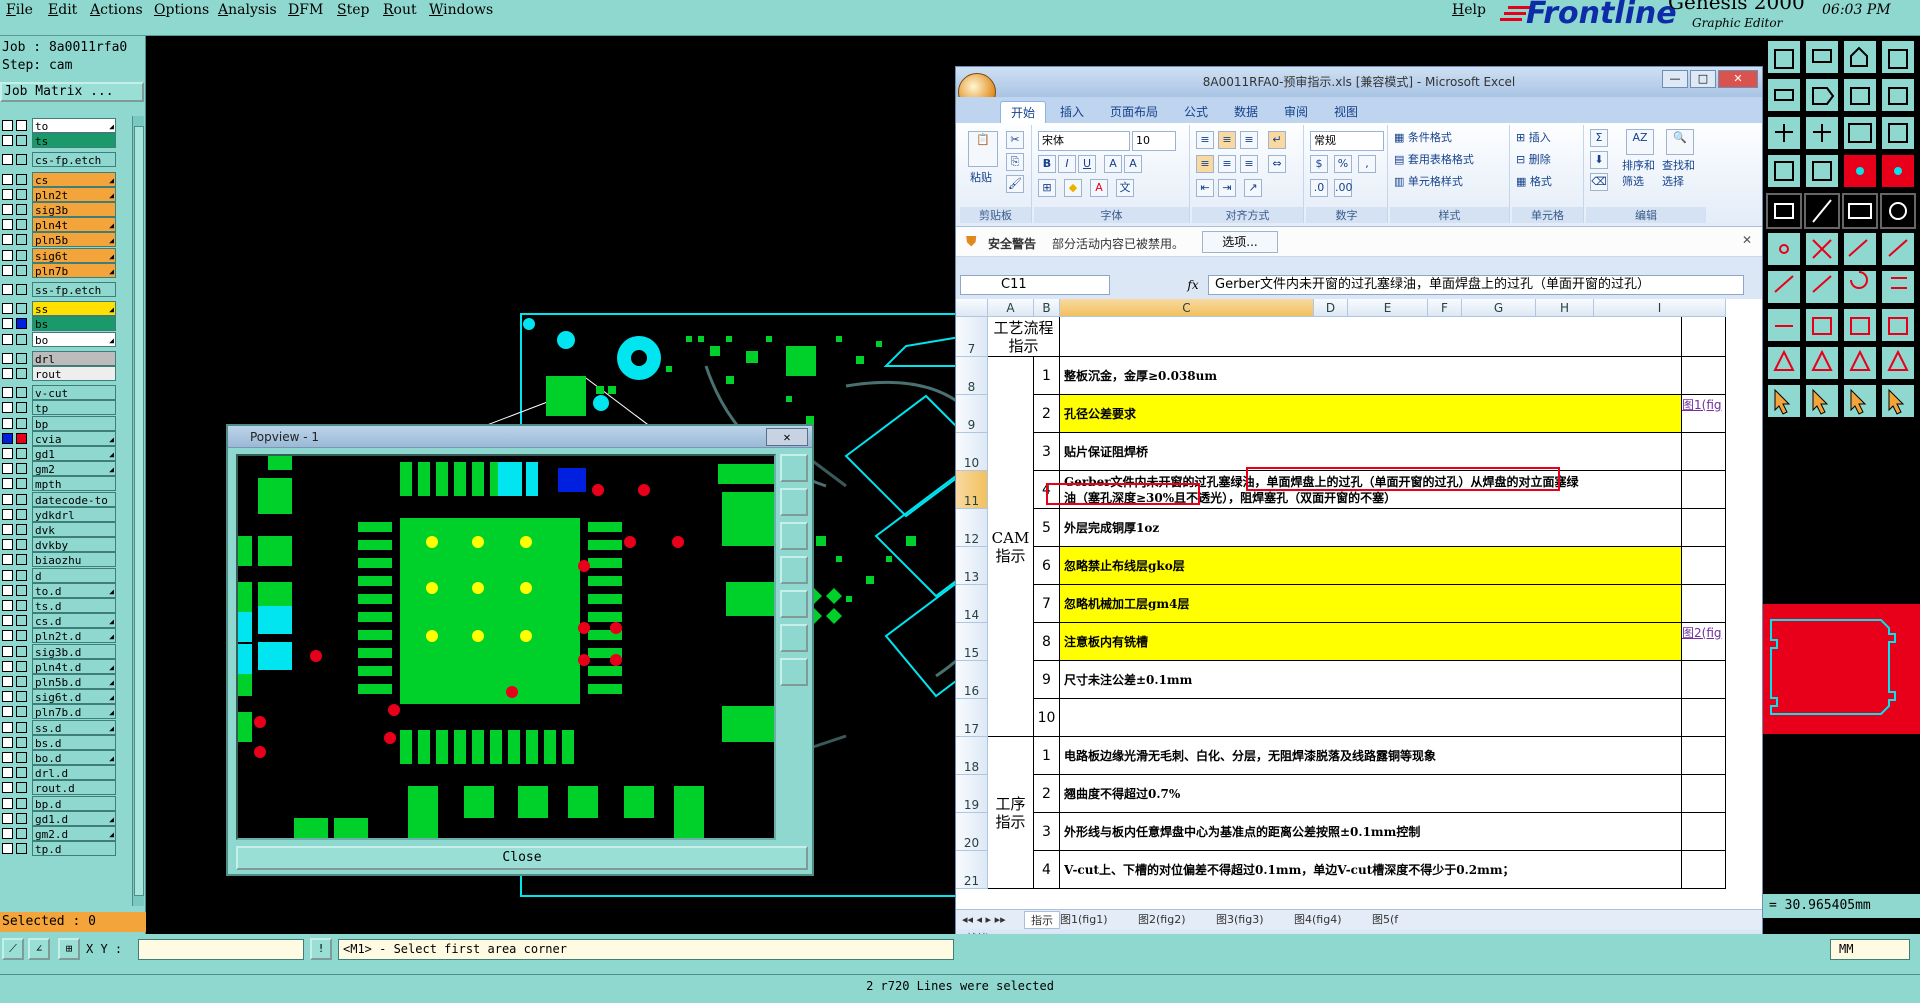 The height and width of the screenshot is (1003, 1920). What do you see at coordinates (1047, 528) in the screenshot?
I see `item-number-cell: 5` at bounding box center [1047, 528].